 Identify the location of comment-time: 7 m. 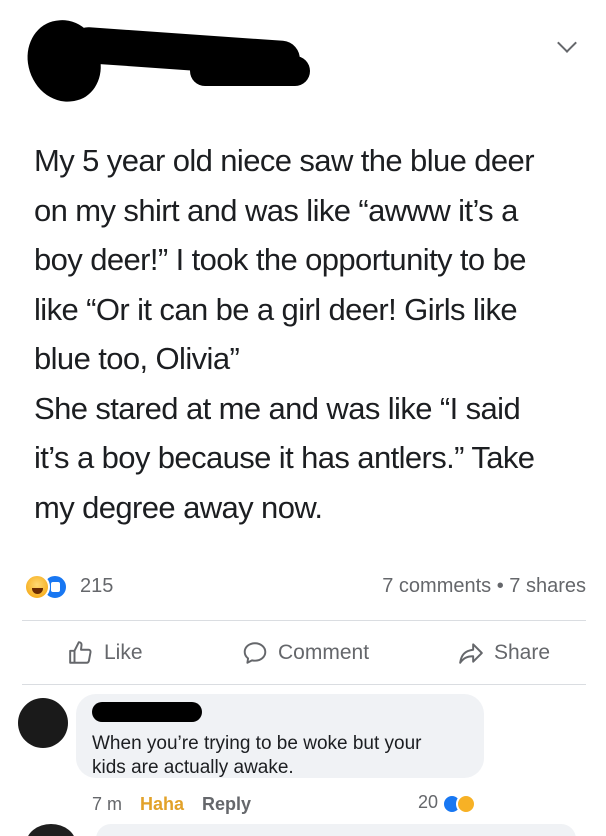
(107, 804).